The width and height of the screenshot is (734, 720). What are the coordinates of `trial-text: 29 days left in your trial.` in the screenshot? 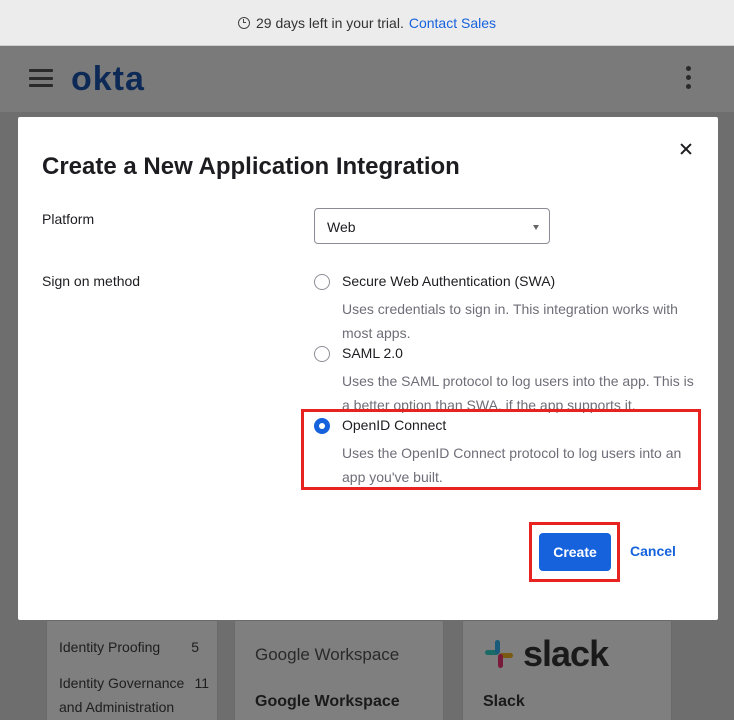 It's located at (329, 22).